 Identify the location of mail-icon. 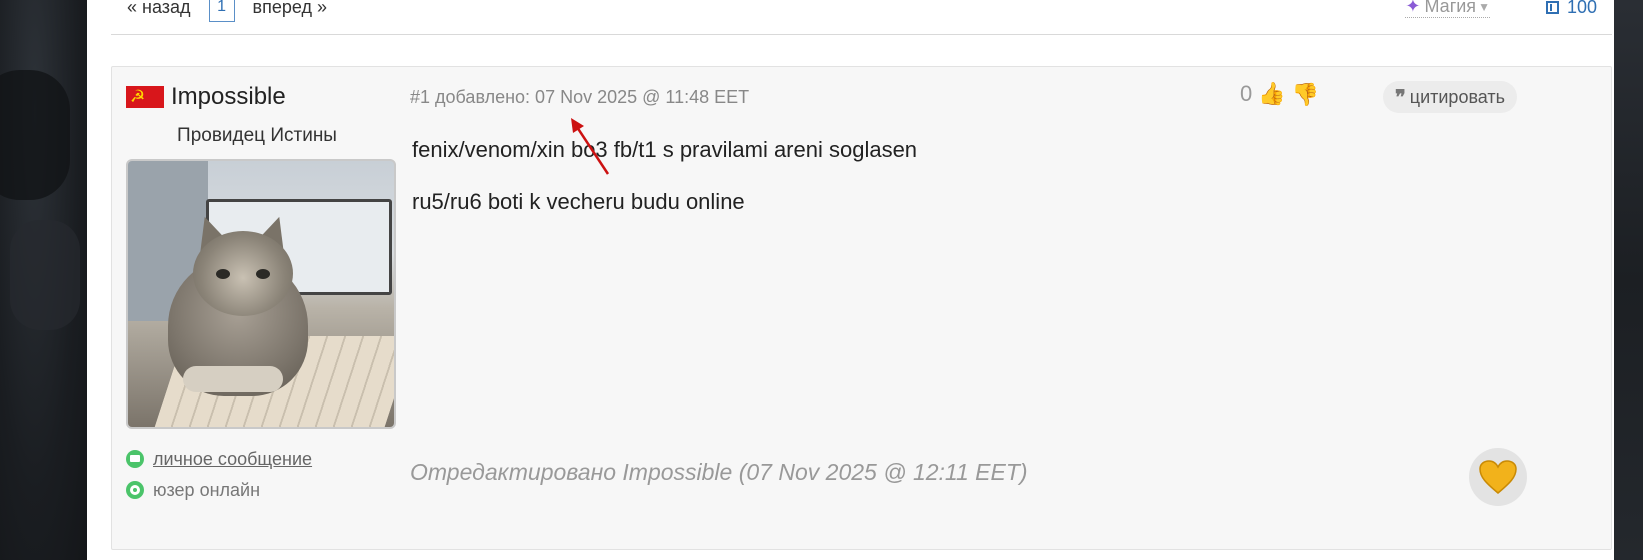
(135, 459).